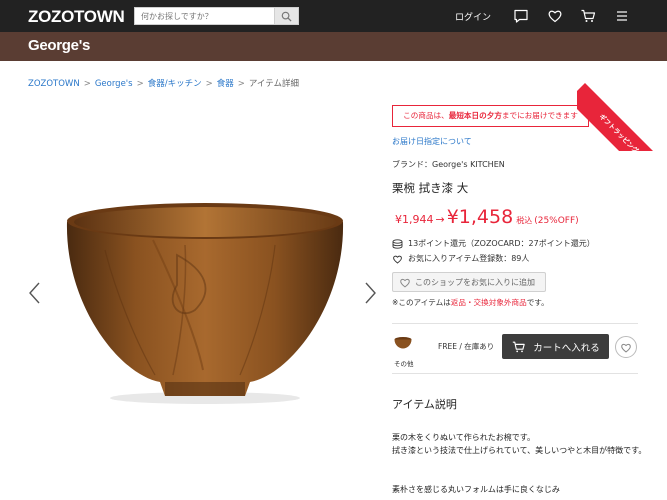 The width and height of the screenshot is (667, 500). Describe the element at coordinates (463, 437) in the screenshot. I see `description-line: 栗の木をくりぬいて作られたお椀です。` at that location.